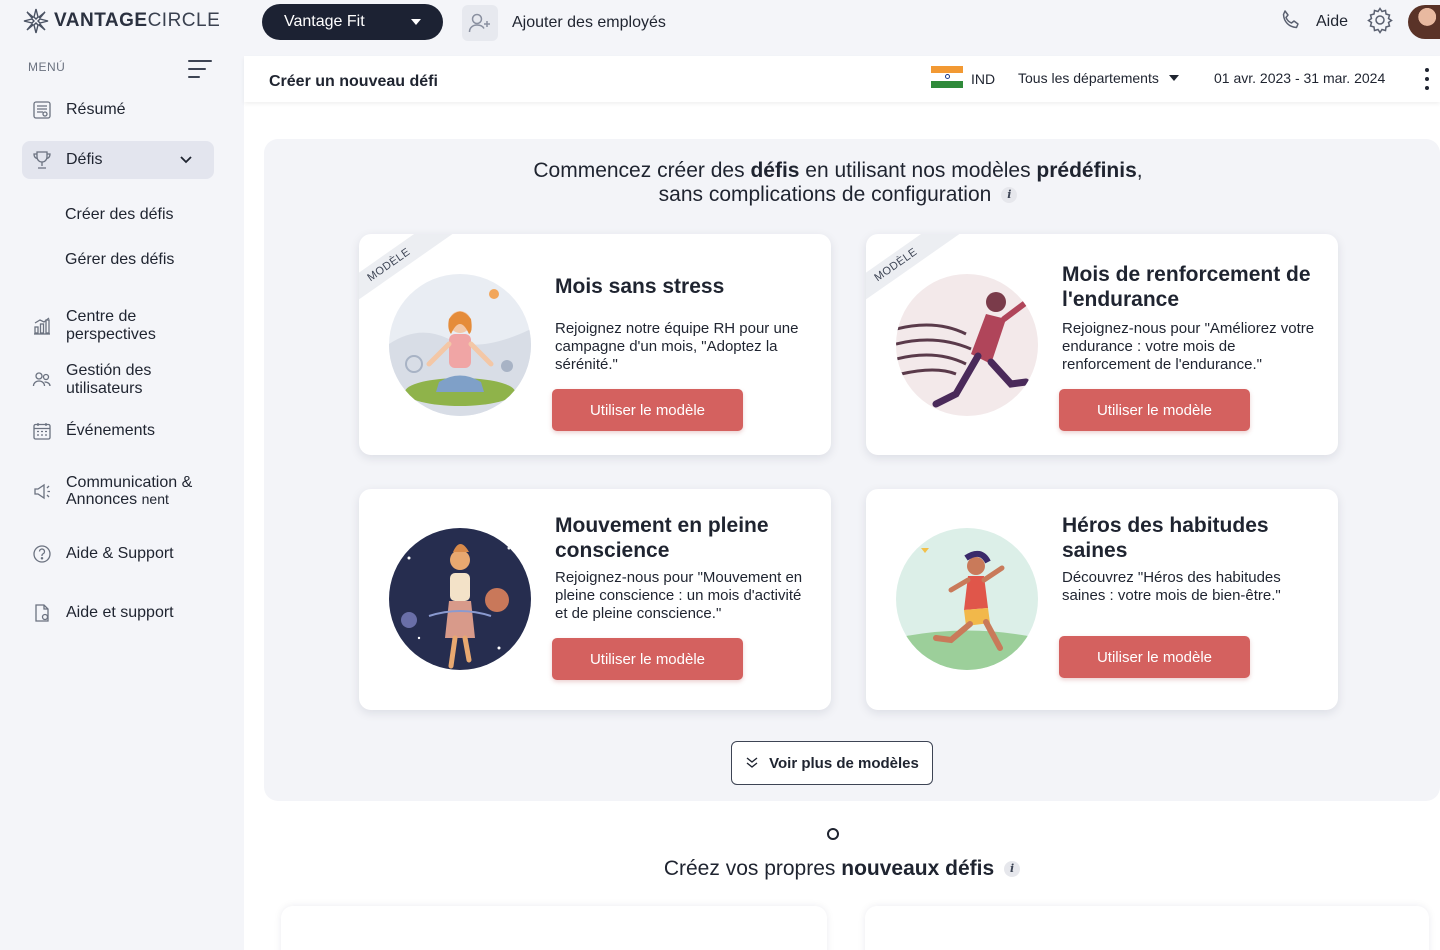 Image resolution: width=1440 pixels, height=950 pixels. What do you see at coordinates (42, 491) in the screenshot?
I see `megaphone-icon` at bounding box center [42, 491].